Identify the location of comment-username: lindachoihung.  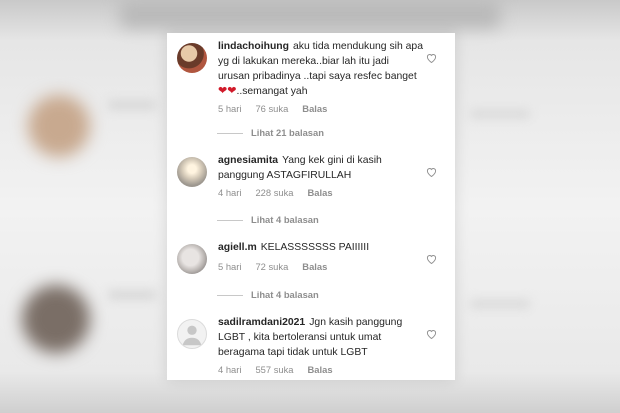
(253, 46).